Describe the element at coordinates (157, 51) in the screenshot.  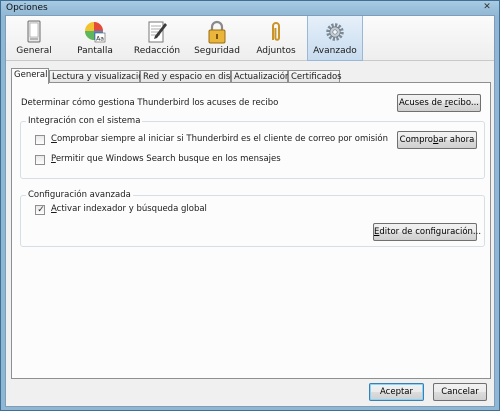
I see `pane-composition-label: Redacción` at that location.